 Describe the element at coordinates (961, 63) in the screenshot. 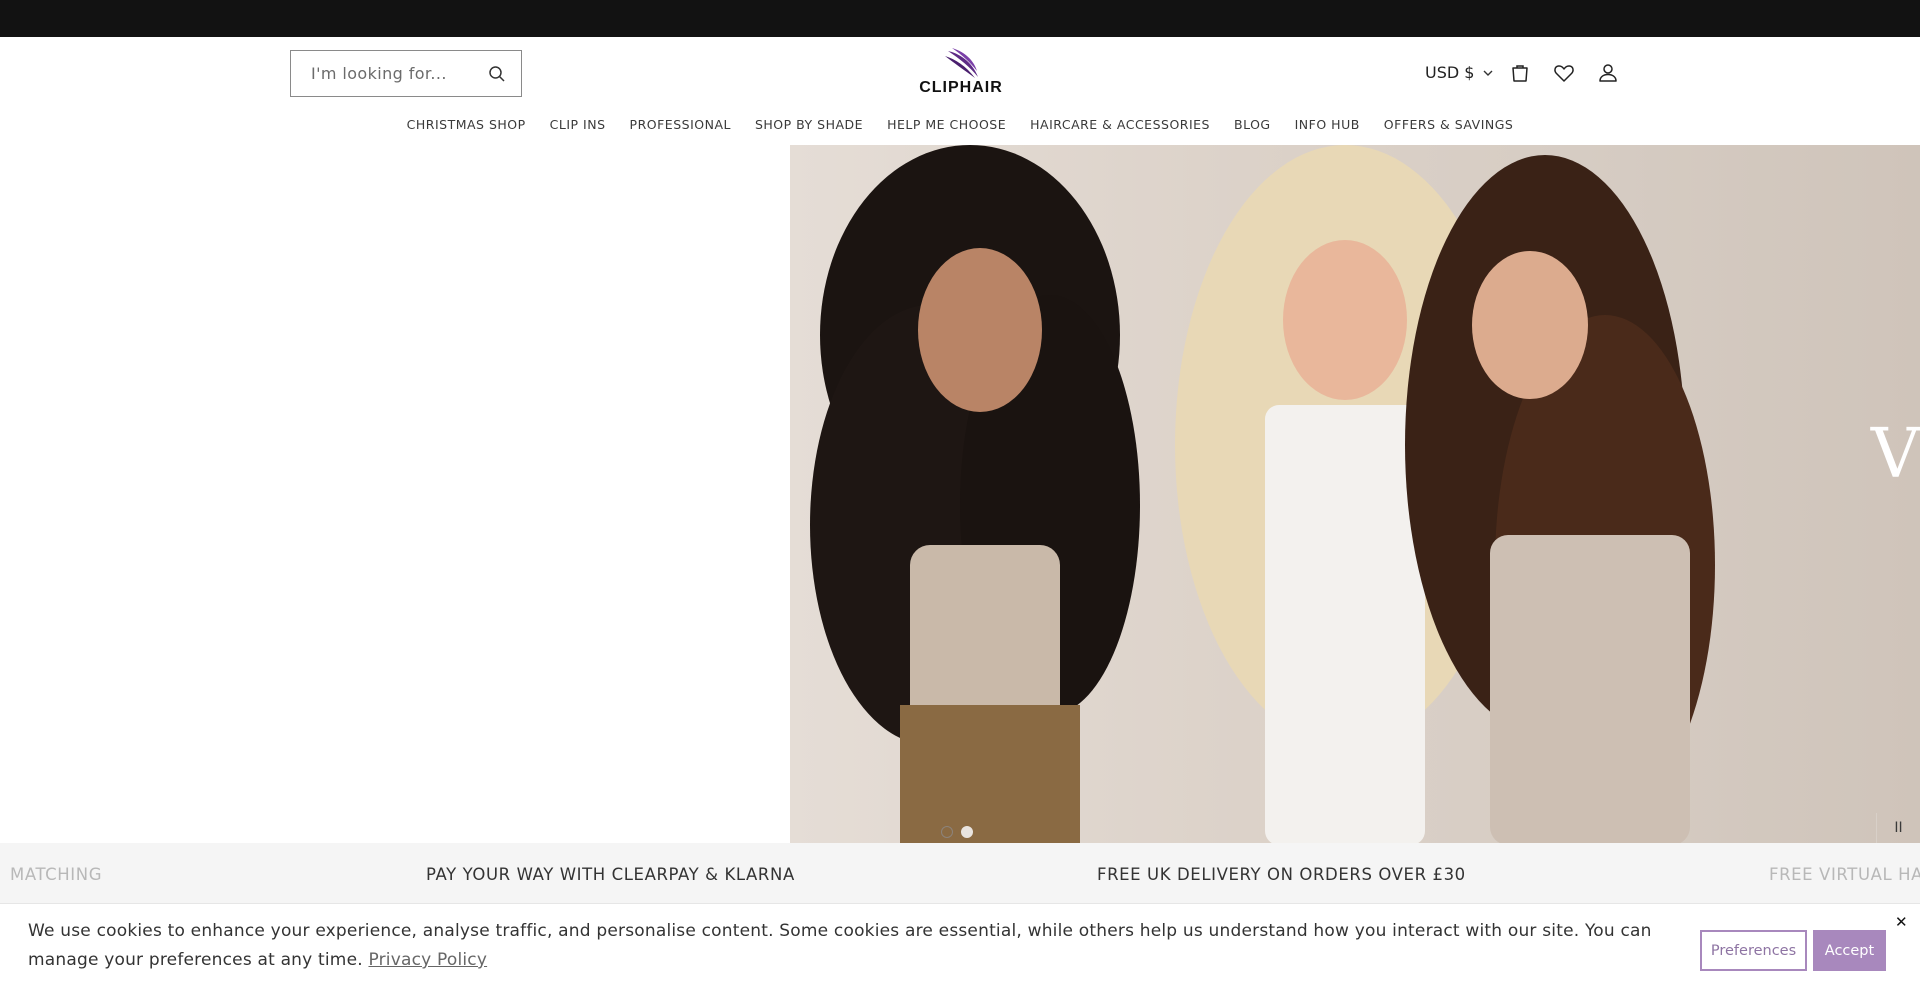

I see `logo-feather-icon` at that location.